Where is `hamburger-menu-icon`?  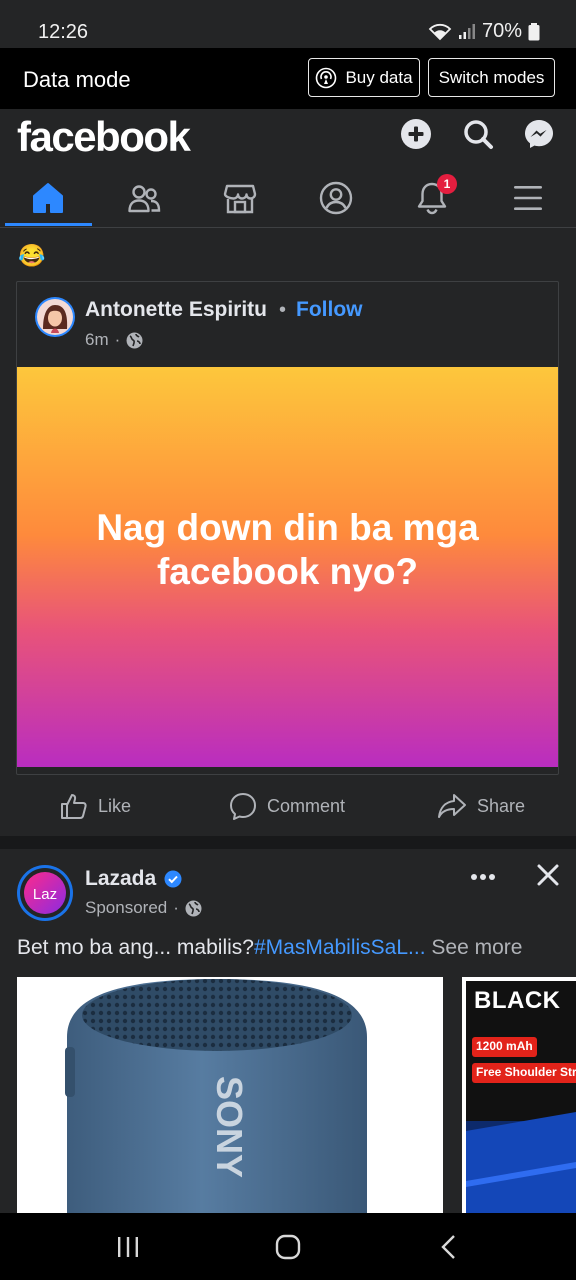
hamburger-menu-icon is located at coordinates (528, 198).